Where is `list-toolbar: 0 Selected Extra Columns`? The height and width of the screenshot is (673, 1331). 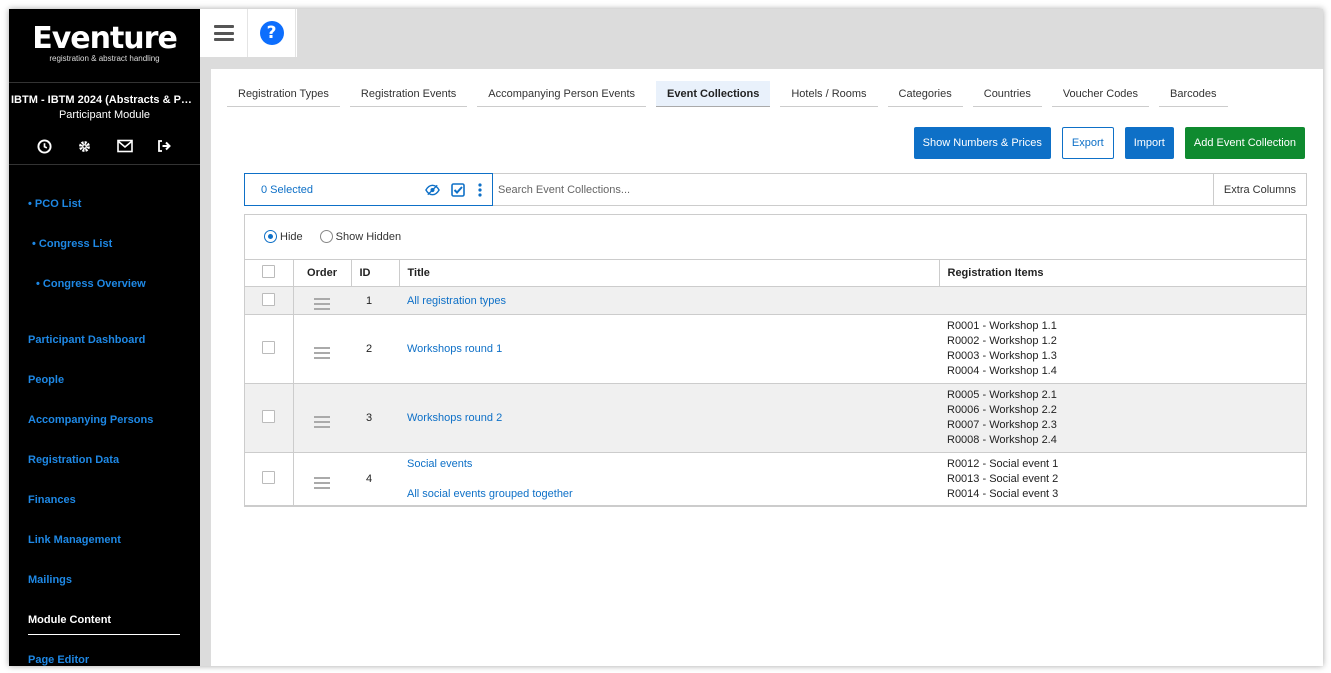
list-toolbar: 0 Selected Extra Columns is located at coordinates (775, 189).